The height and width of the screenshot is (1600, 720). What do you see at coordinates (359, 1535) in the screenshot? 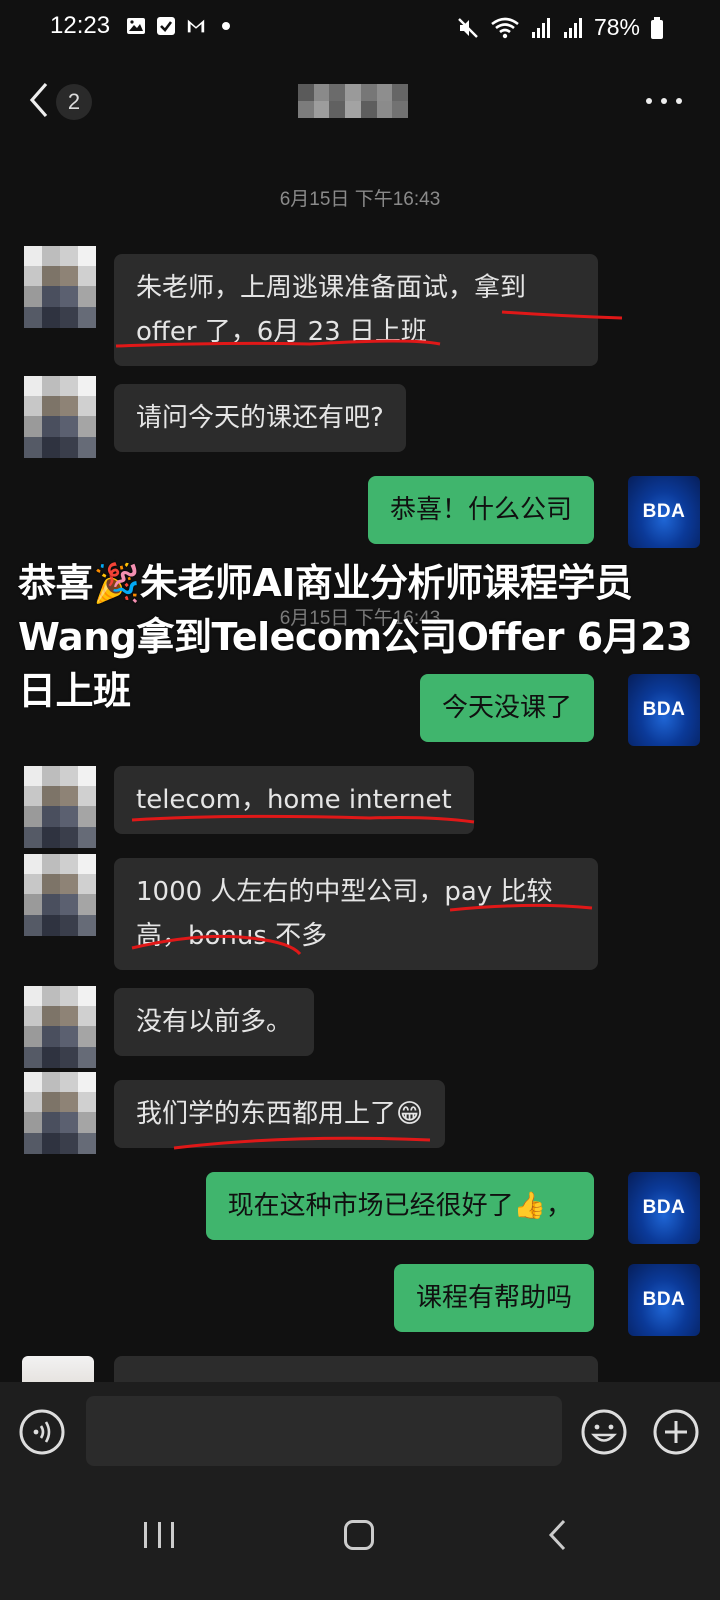
I see `home-icon` at bounding box center [359, 1535].